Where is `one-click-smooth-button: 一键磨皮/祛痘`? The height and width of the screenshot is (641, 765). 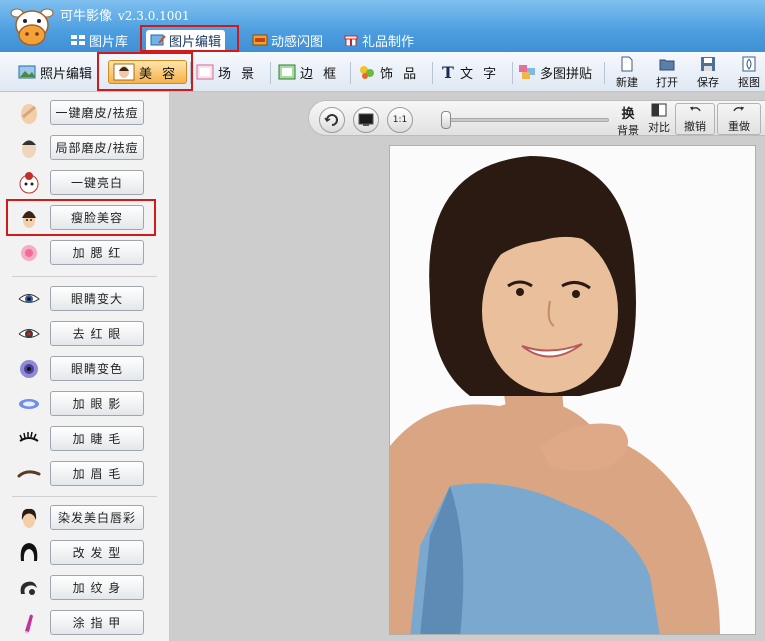
one-click-smooth-button: 一键磨皮/祛痘 is located at coordinates (97, 112).